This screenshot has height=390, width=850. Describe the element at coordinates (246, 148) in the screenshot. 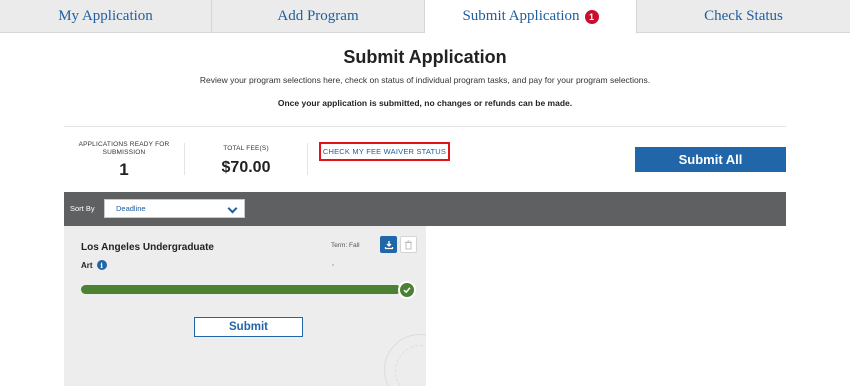

I see `total-fee-label: TOTAL FEE(S)` at that location.